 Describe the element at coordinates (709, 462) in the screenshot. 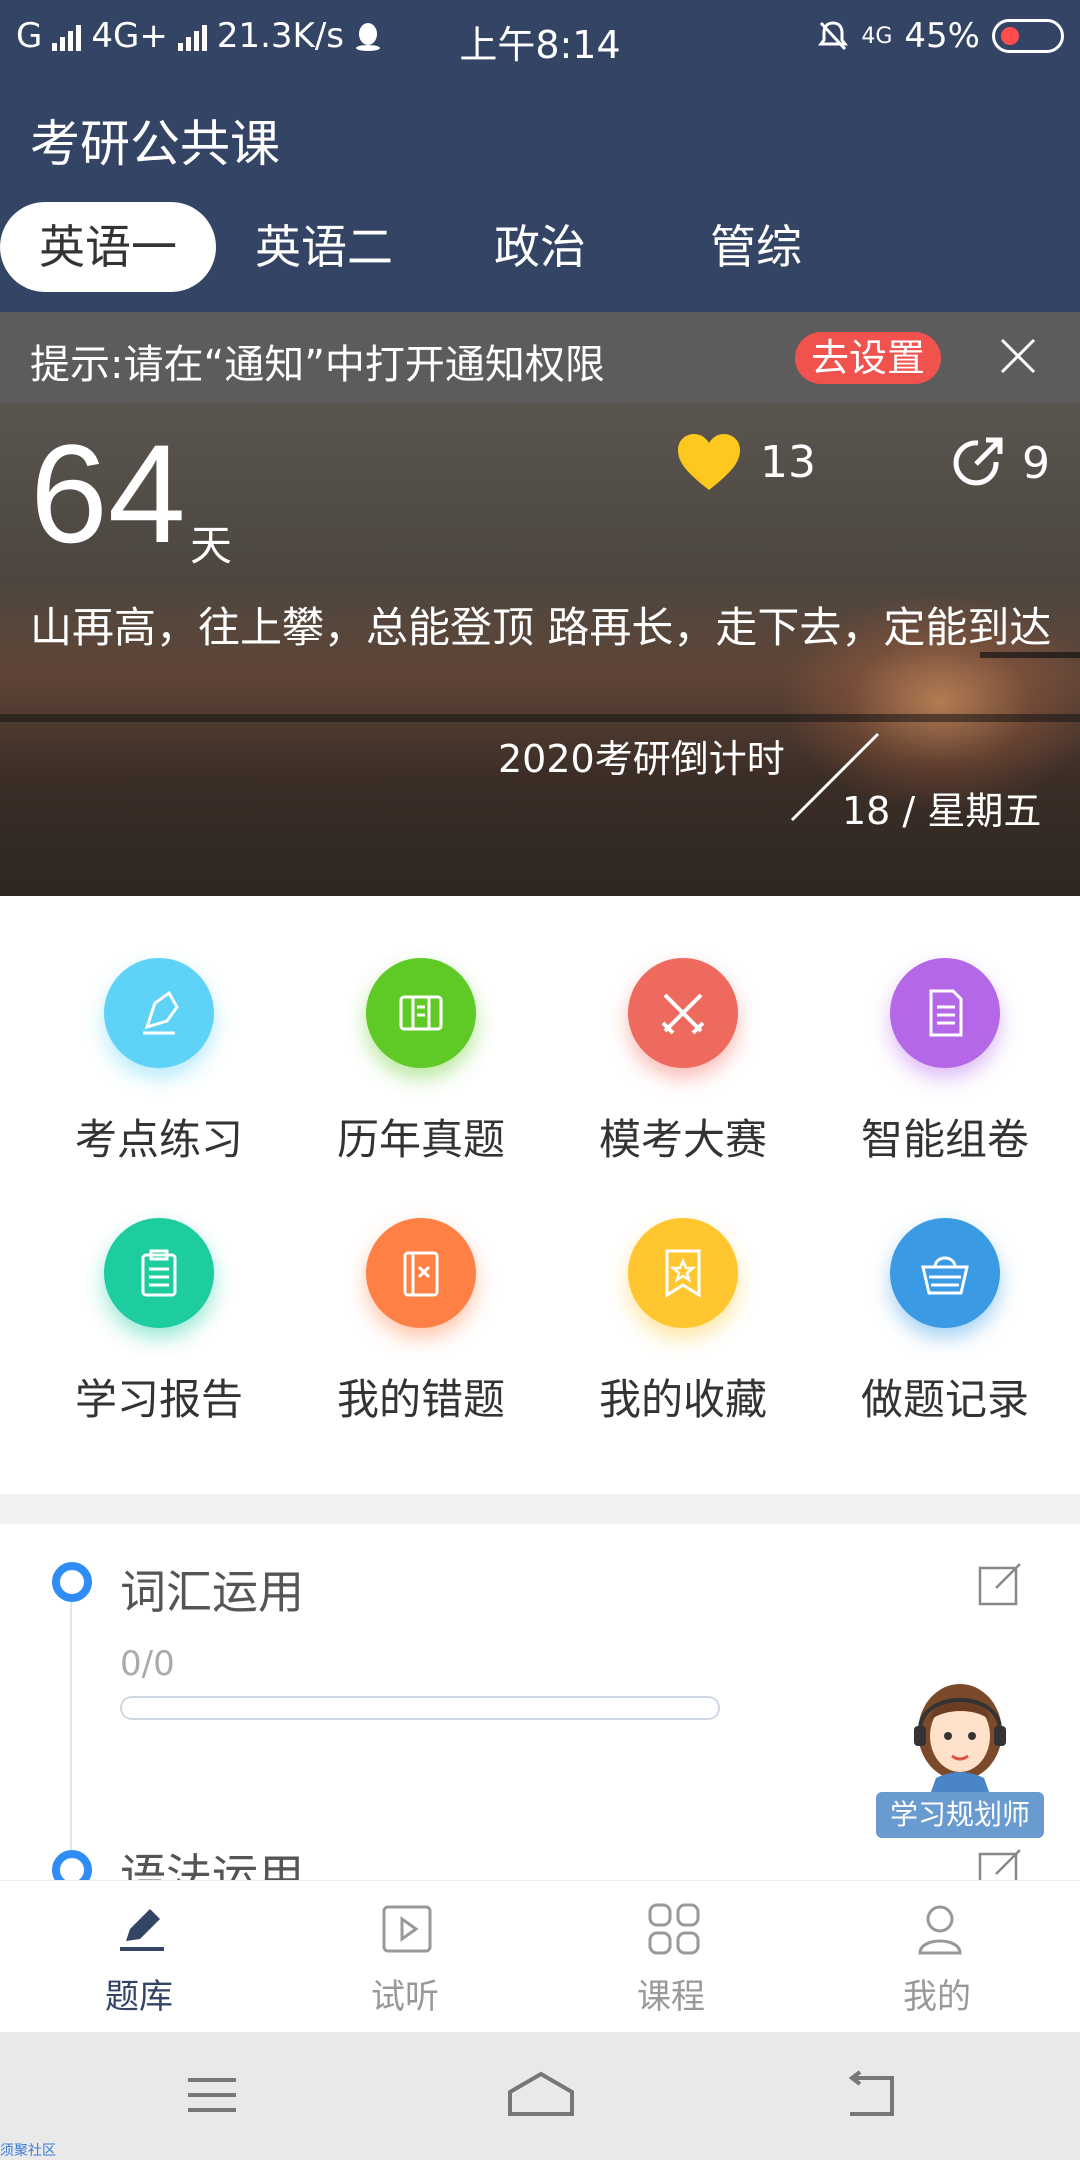

I see `heart-icon` at that location.